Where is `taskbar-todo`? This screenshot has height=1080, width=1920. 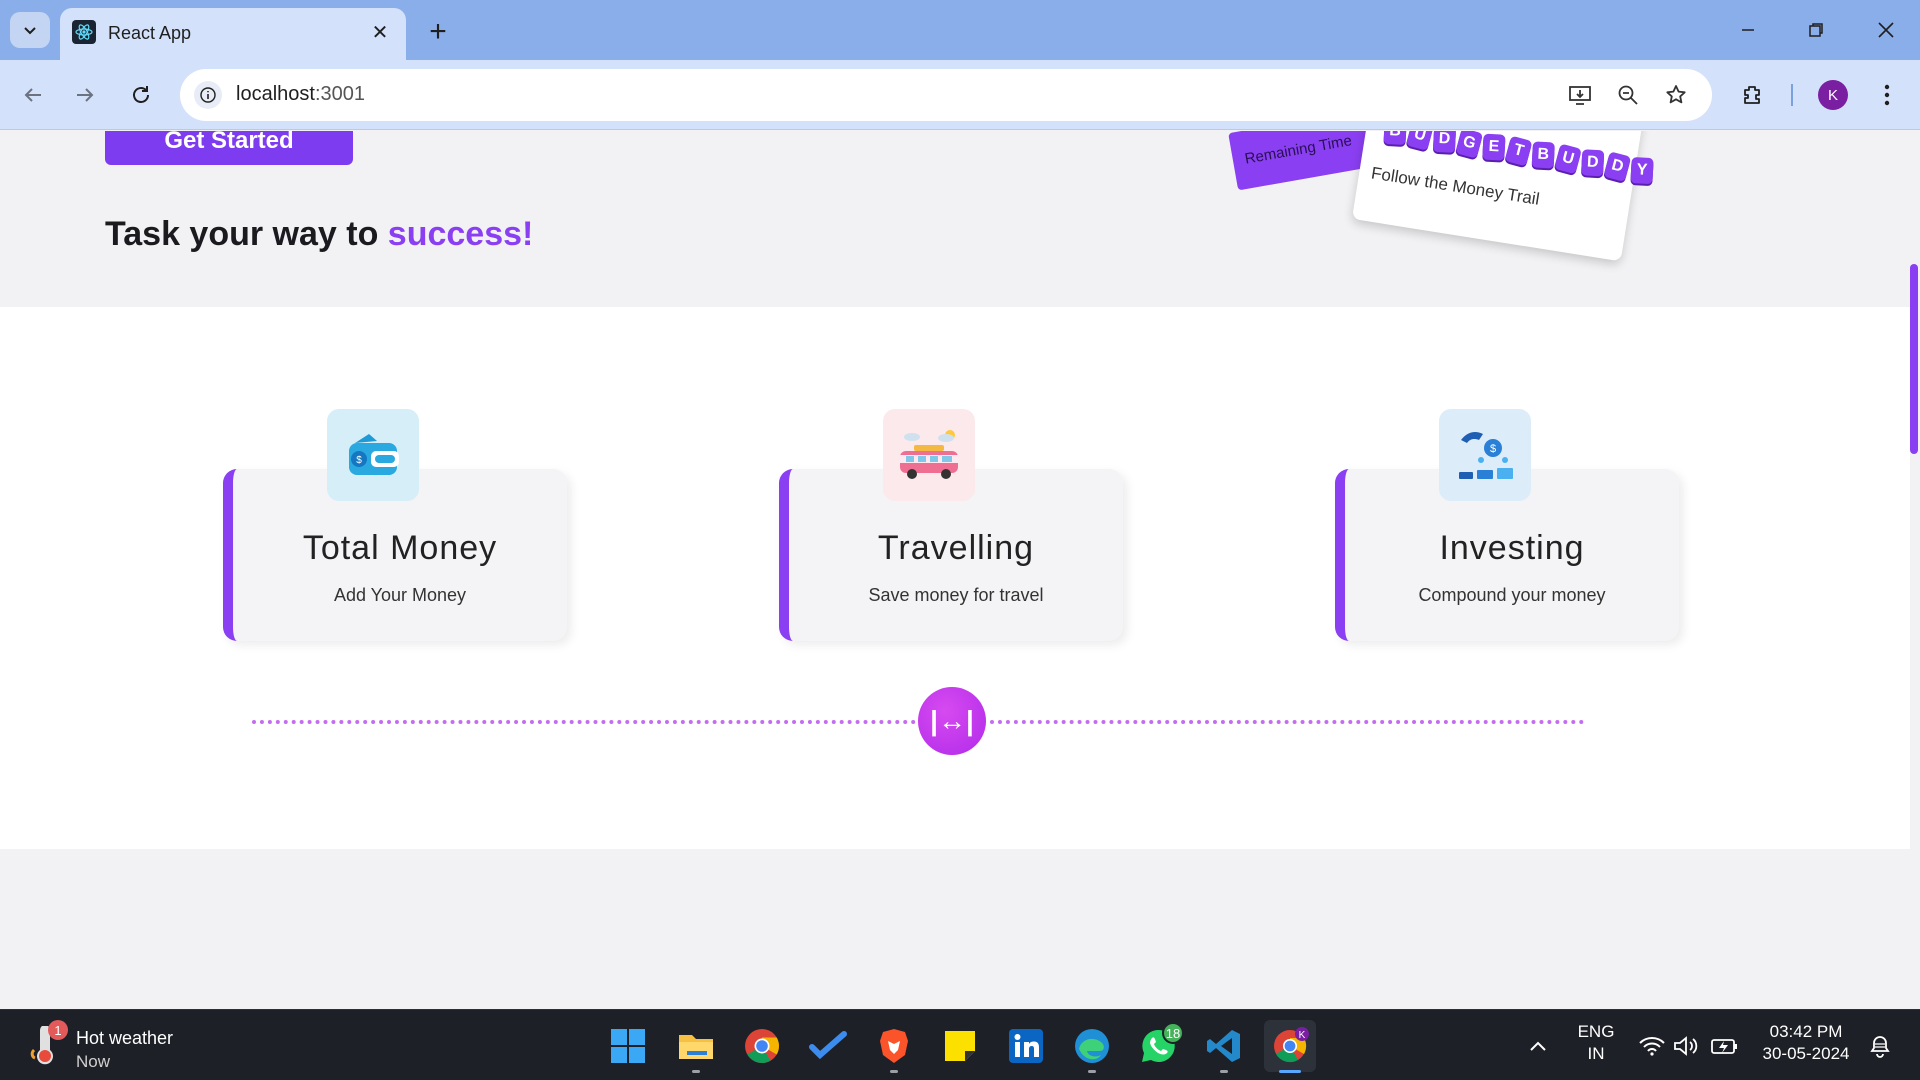
taskbar-todo is located at coordinates (828, 1046).